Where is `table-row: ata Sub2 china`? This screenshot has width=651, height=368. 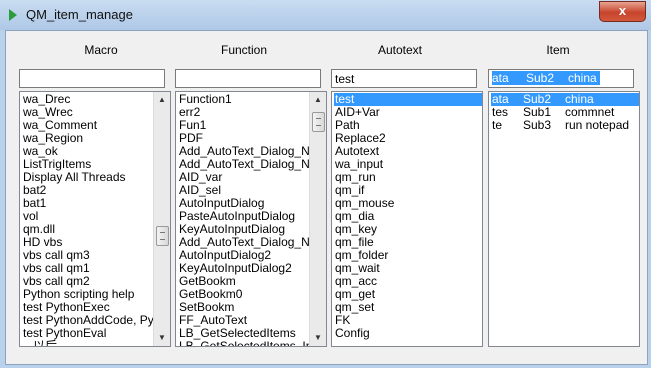 table-row: ata Sub2 china is located at coordinates (565, 99).